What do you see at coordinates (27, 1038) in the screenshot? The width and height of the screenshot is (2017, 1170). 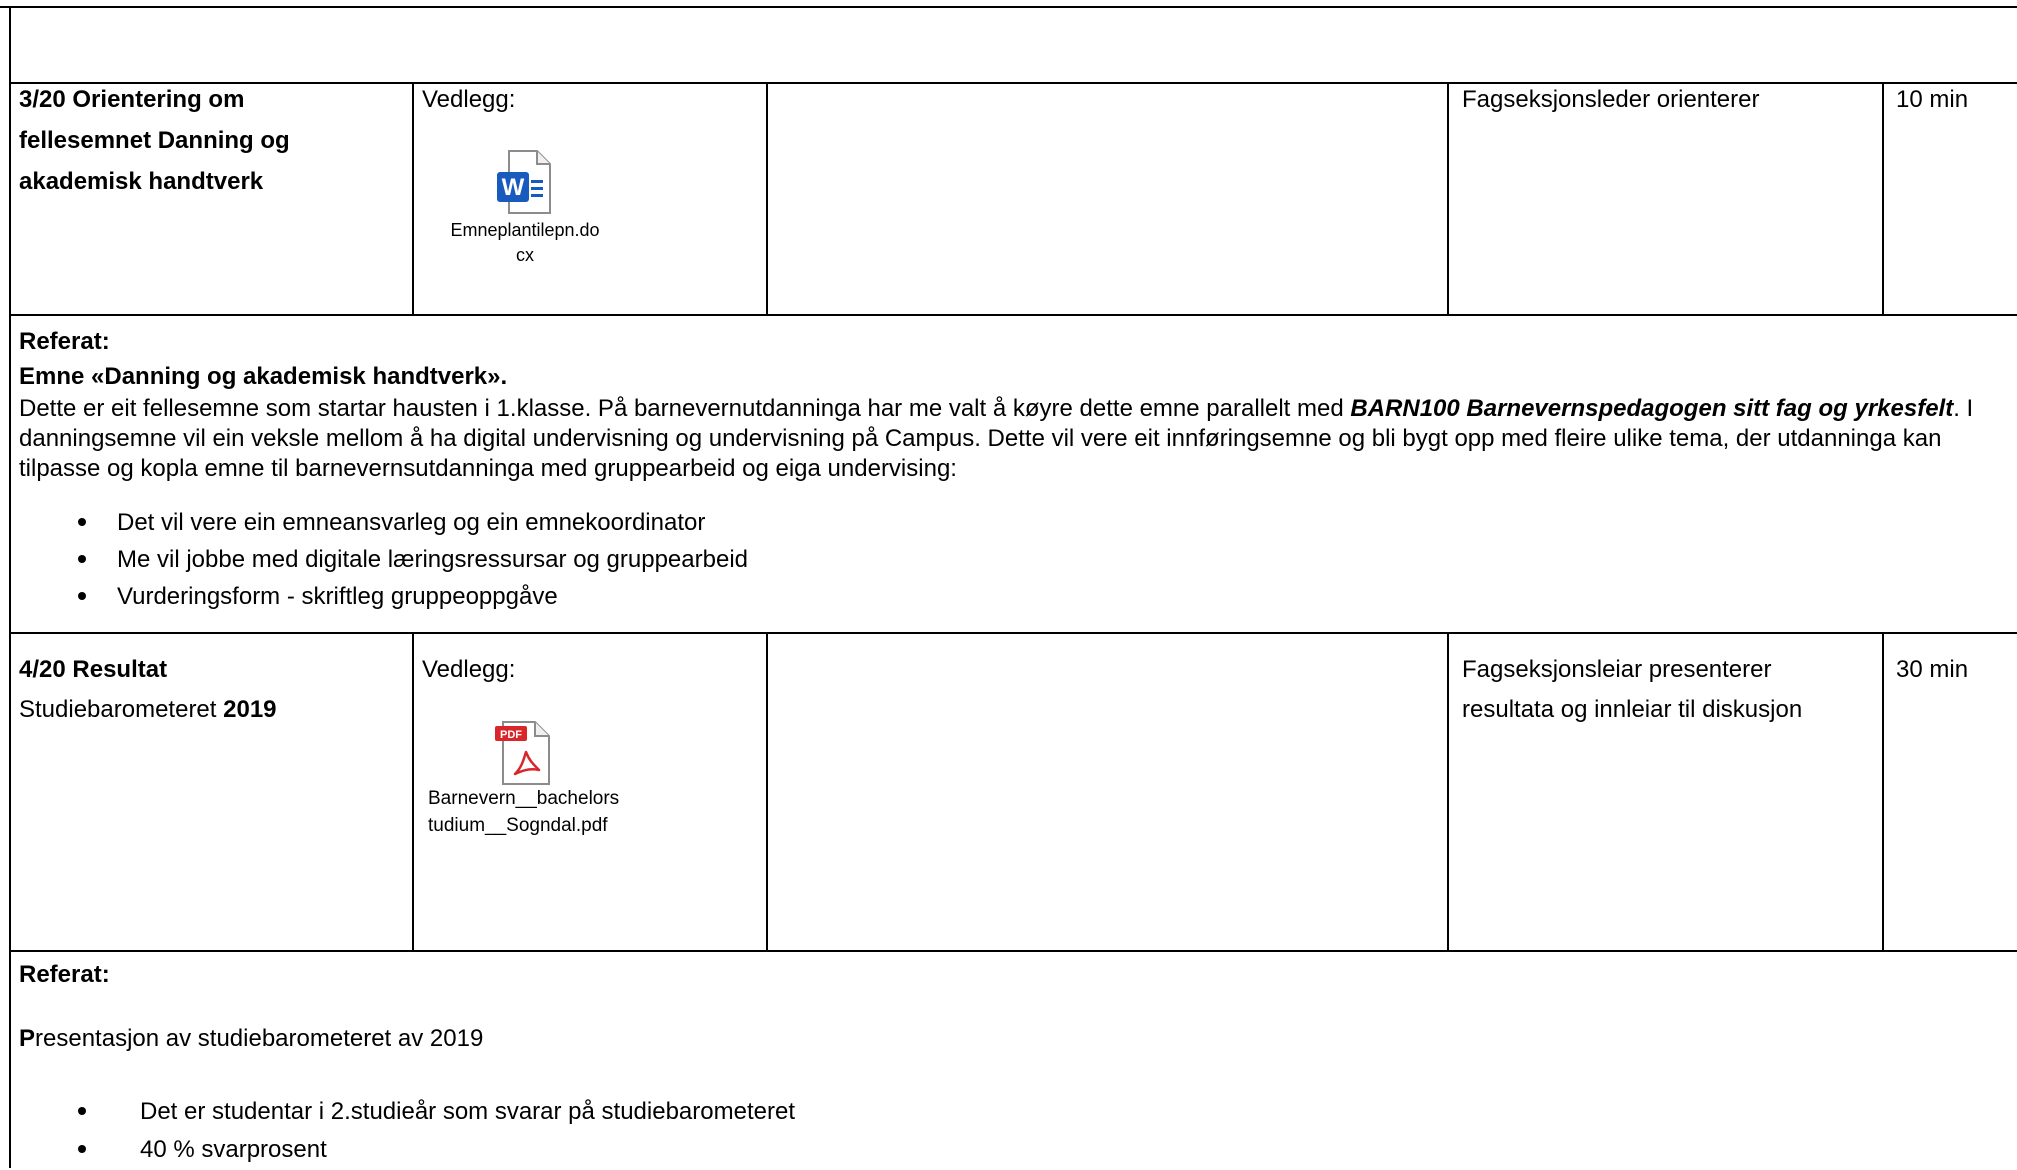 I see `intro-initial: P` at bounding box center [27, 1038].